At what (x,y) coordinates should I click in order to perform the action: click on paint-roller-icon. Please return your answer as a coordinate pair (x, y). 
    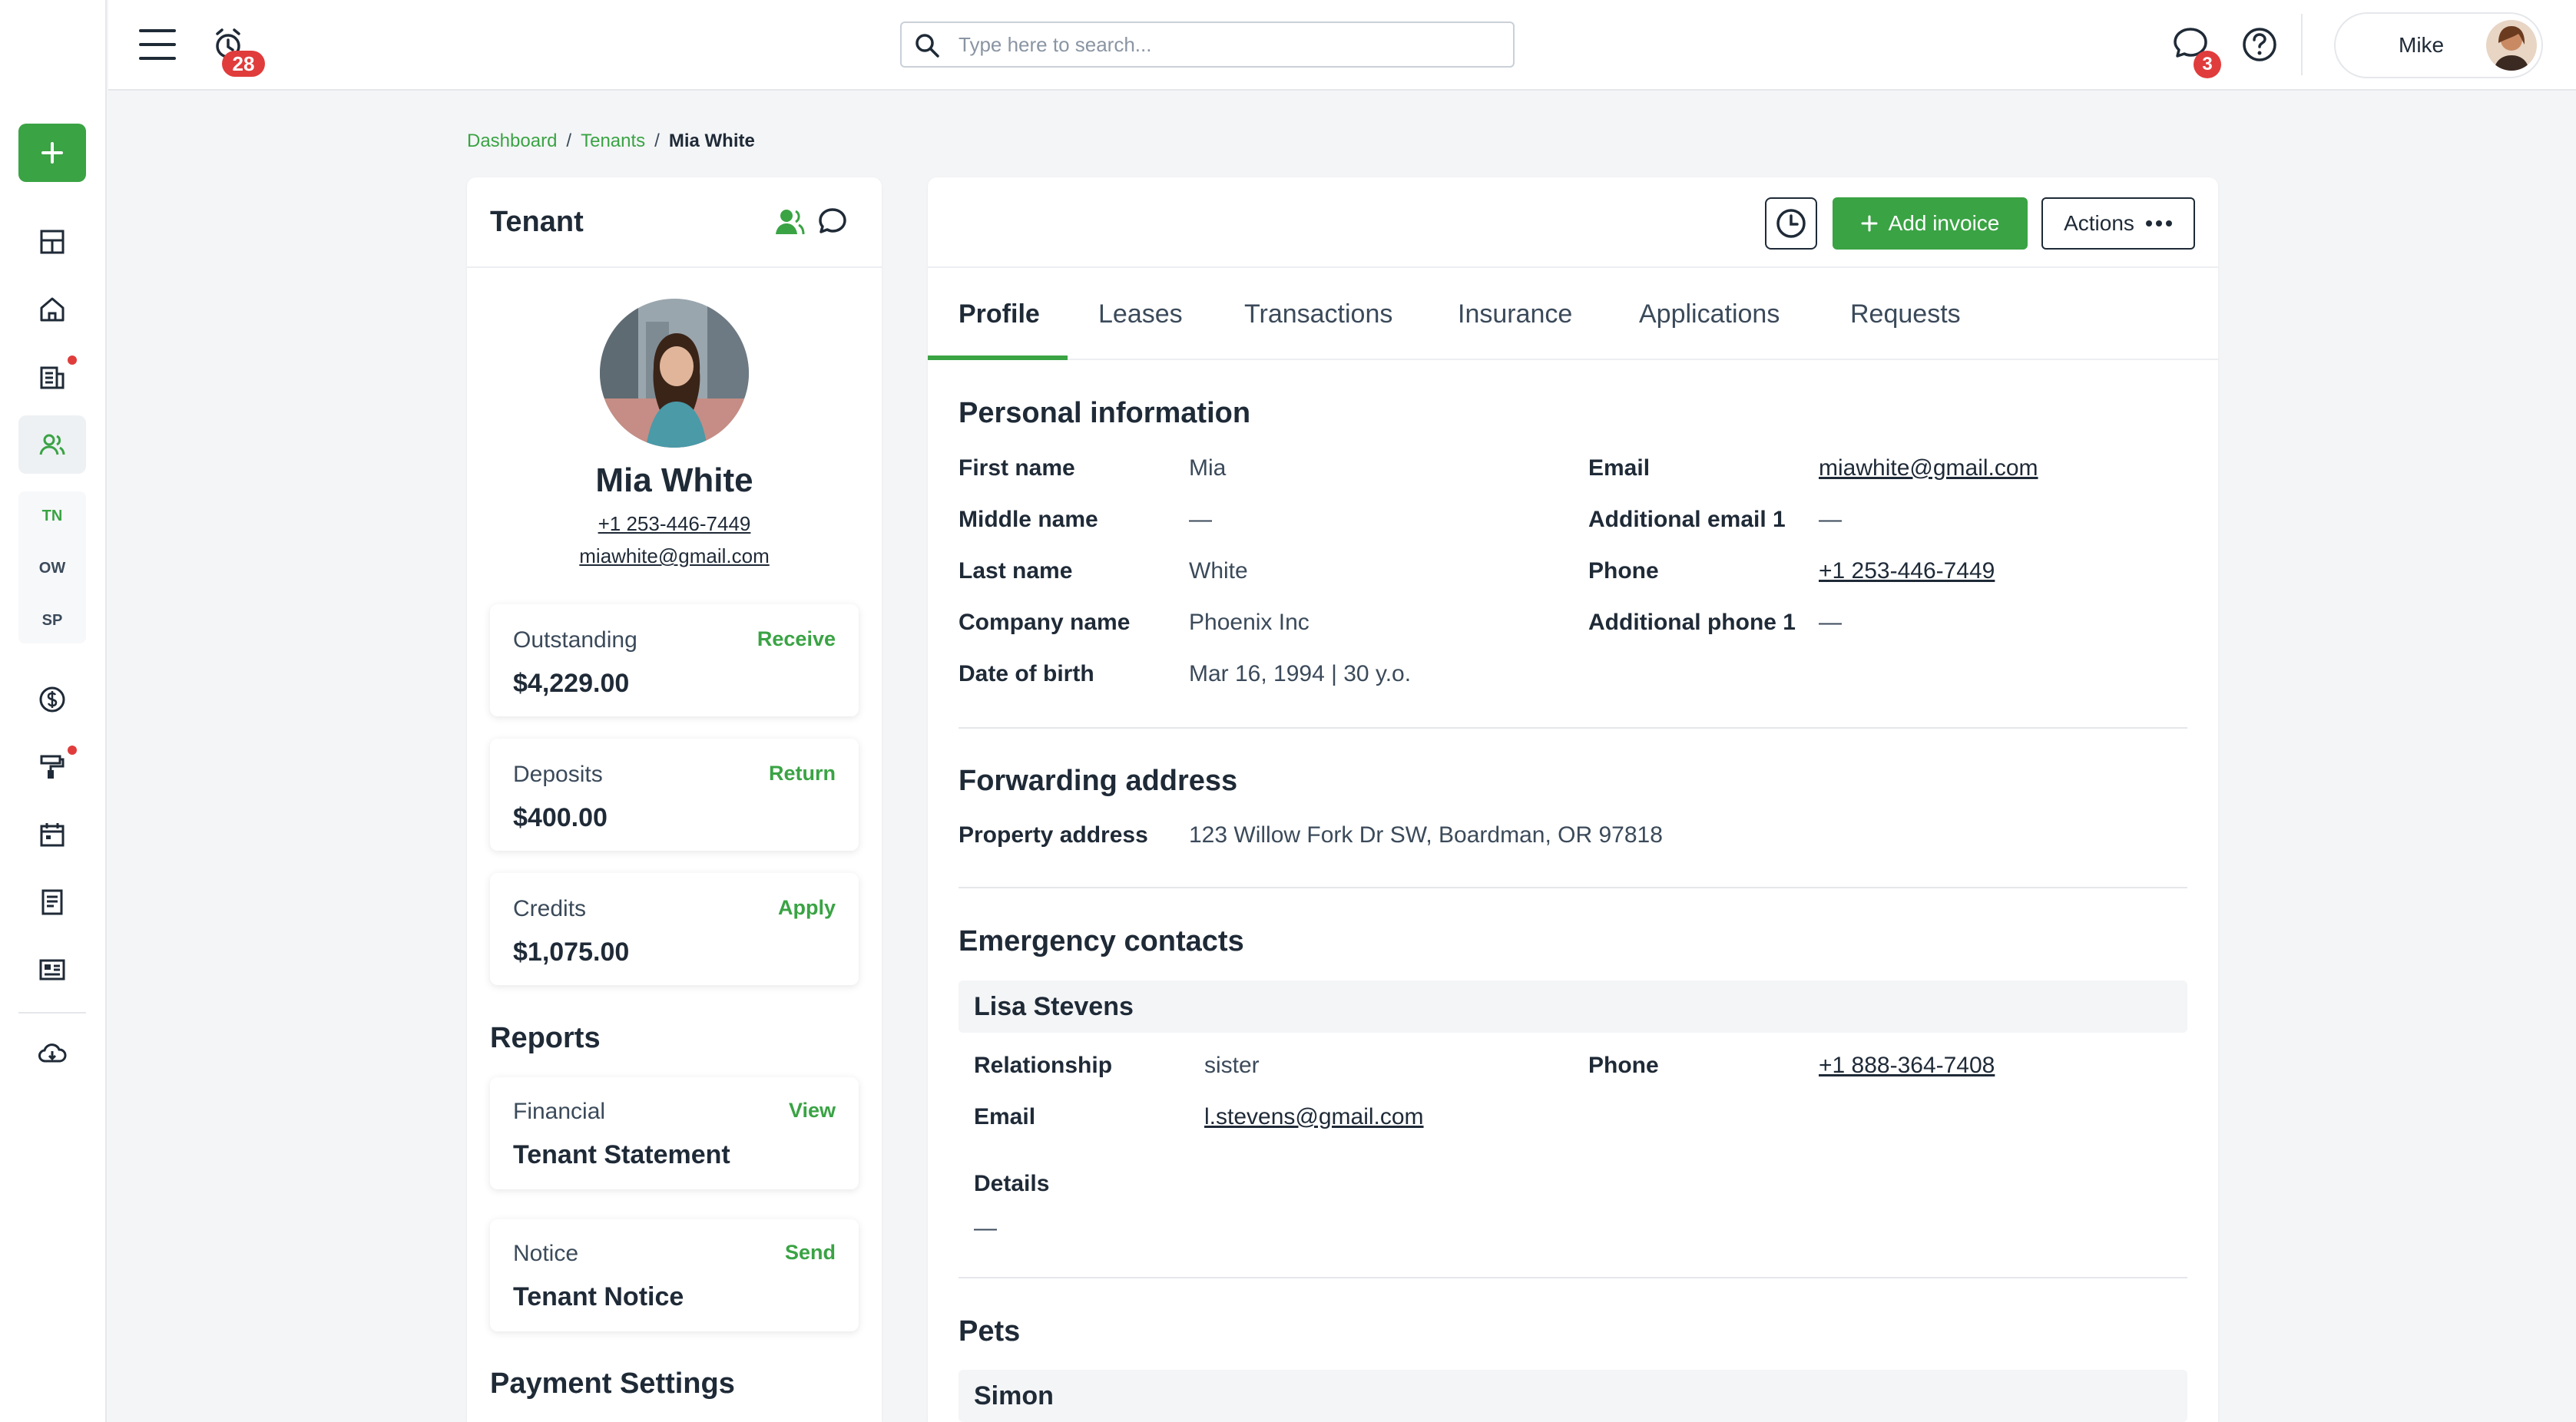
    Looking at the image, I should click on (52, 767).